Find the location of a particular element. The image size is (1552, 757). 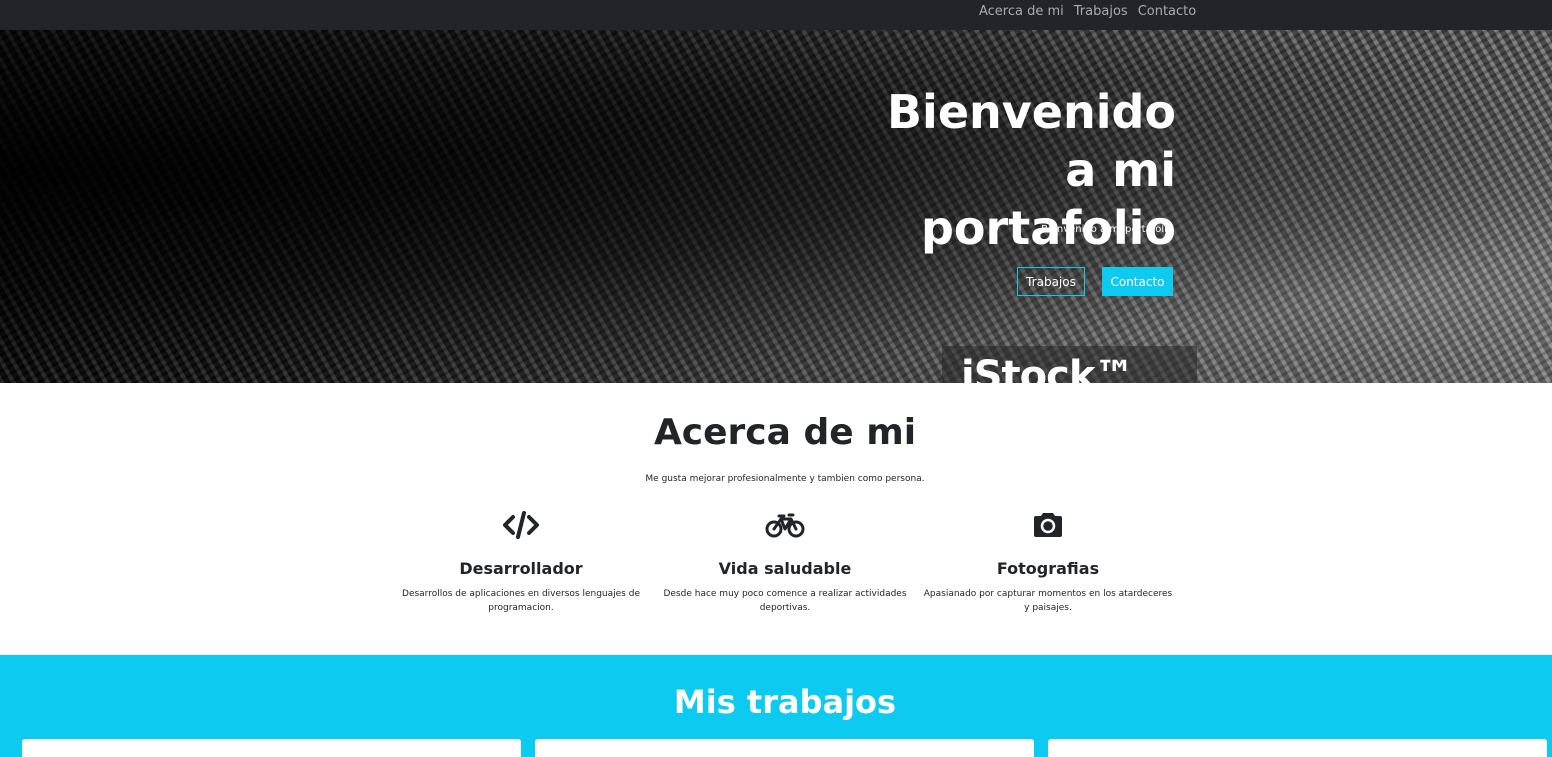

works-title: Mis trabajos is located at coordinates (785, 702).